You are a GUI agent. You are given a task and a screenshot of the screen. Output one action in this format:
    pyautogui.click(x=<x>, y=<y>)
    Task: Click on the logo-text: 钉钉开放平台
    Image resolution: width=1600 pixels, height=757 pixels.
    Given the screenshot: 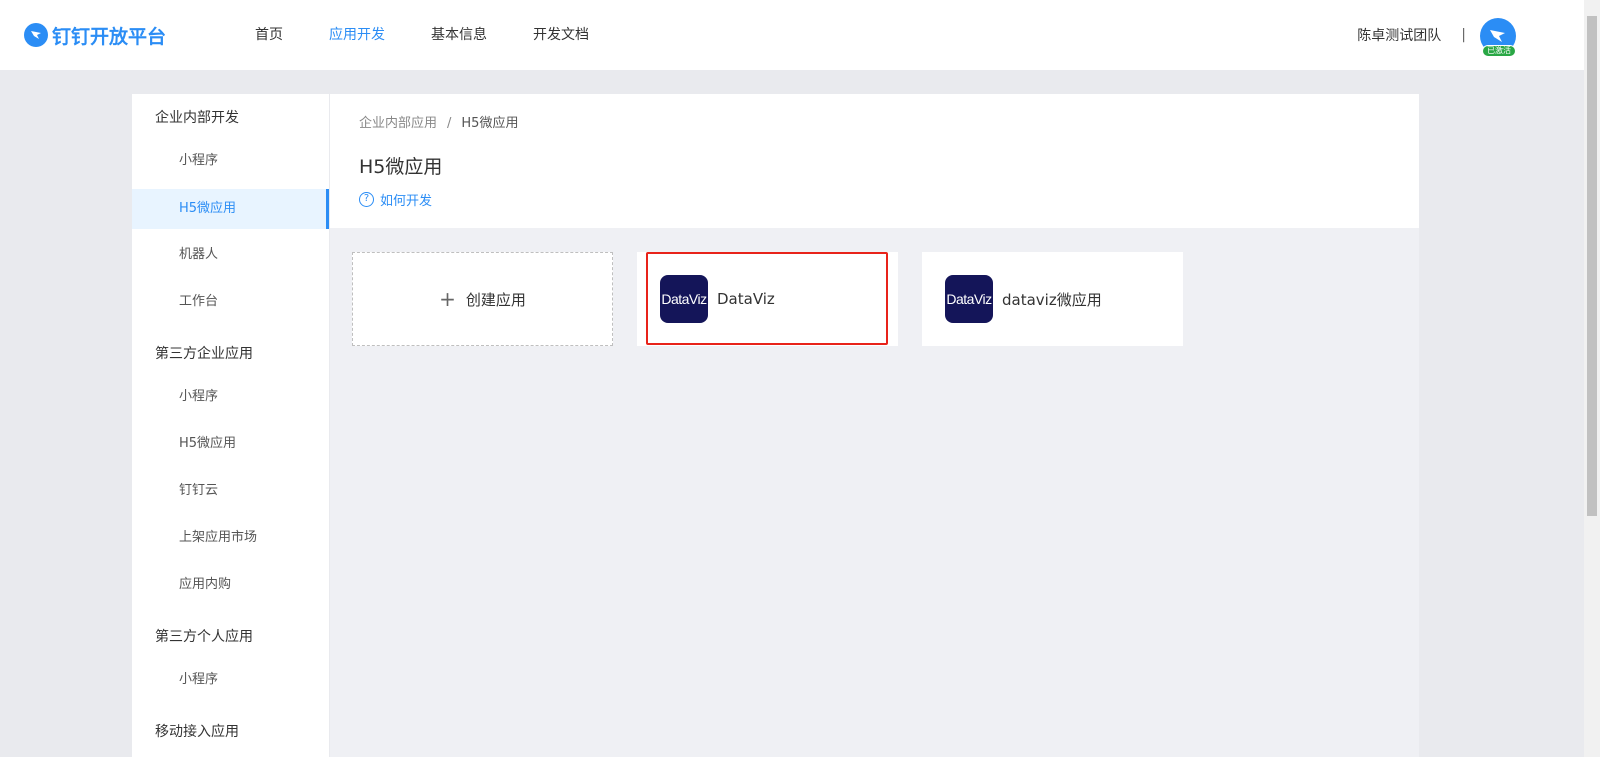 What is the action you would take?
    pyautogui.click(x=109, y=36)
    